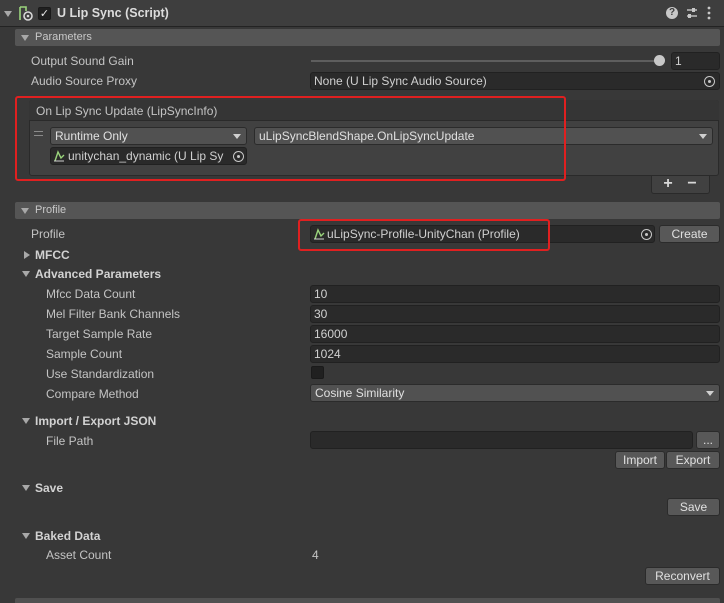 The height and width of the screenshot is (603, 724). What do you see at coordinates (26, 274) in the screenshot?
I see `advanced-foldout-arrow` at bounding box center [26, 274].